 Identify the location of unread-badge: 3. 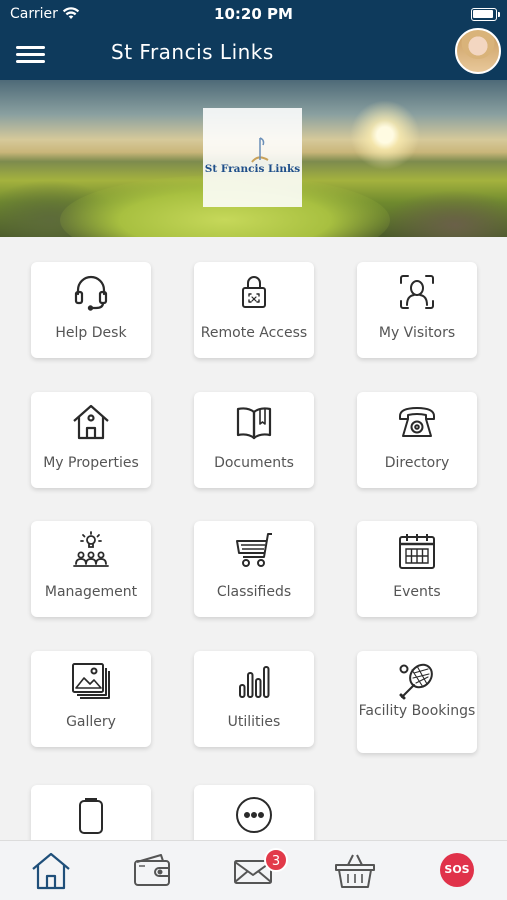
(276, 860).